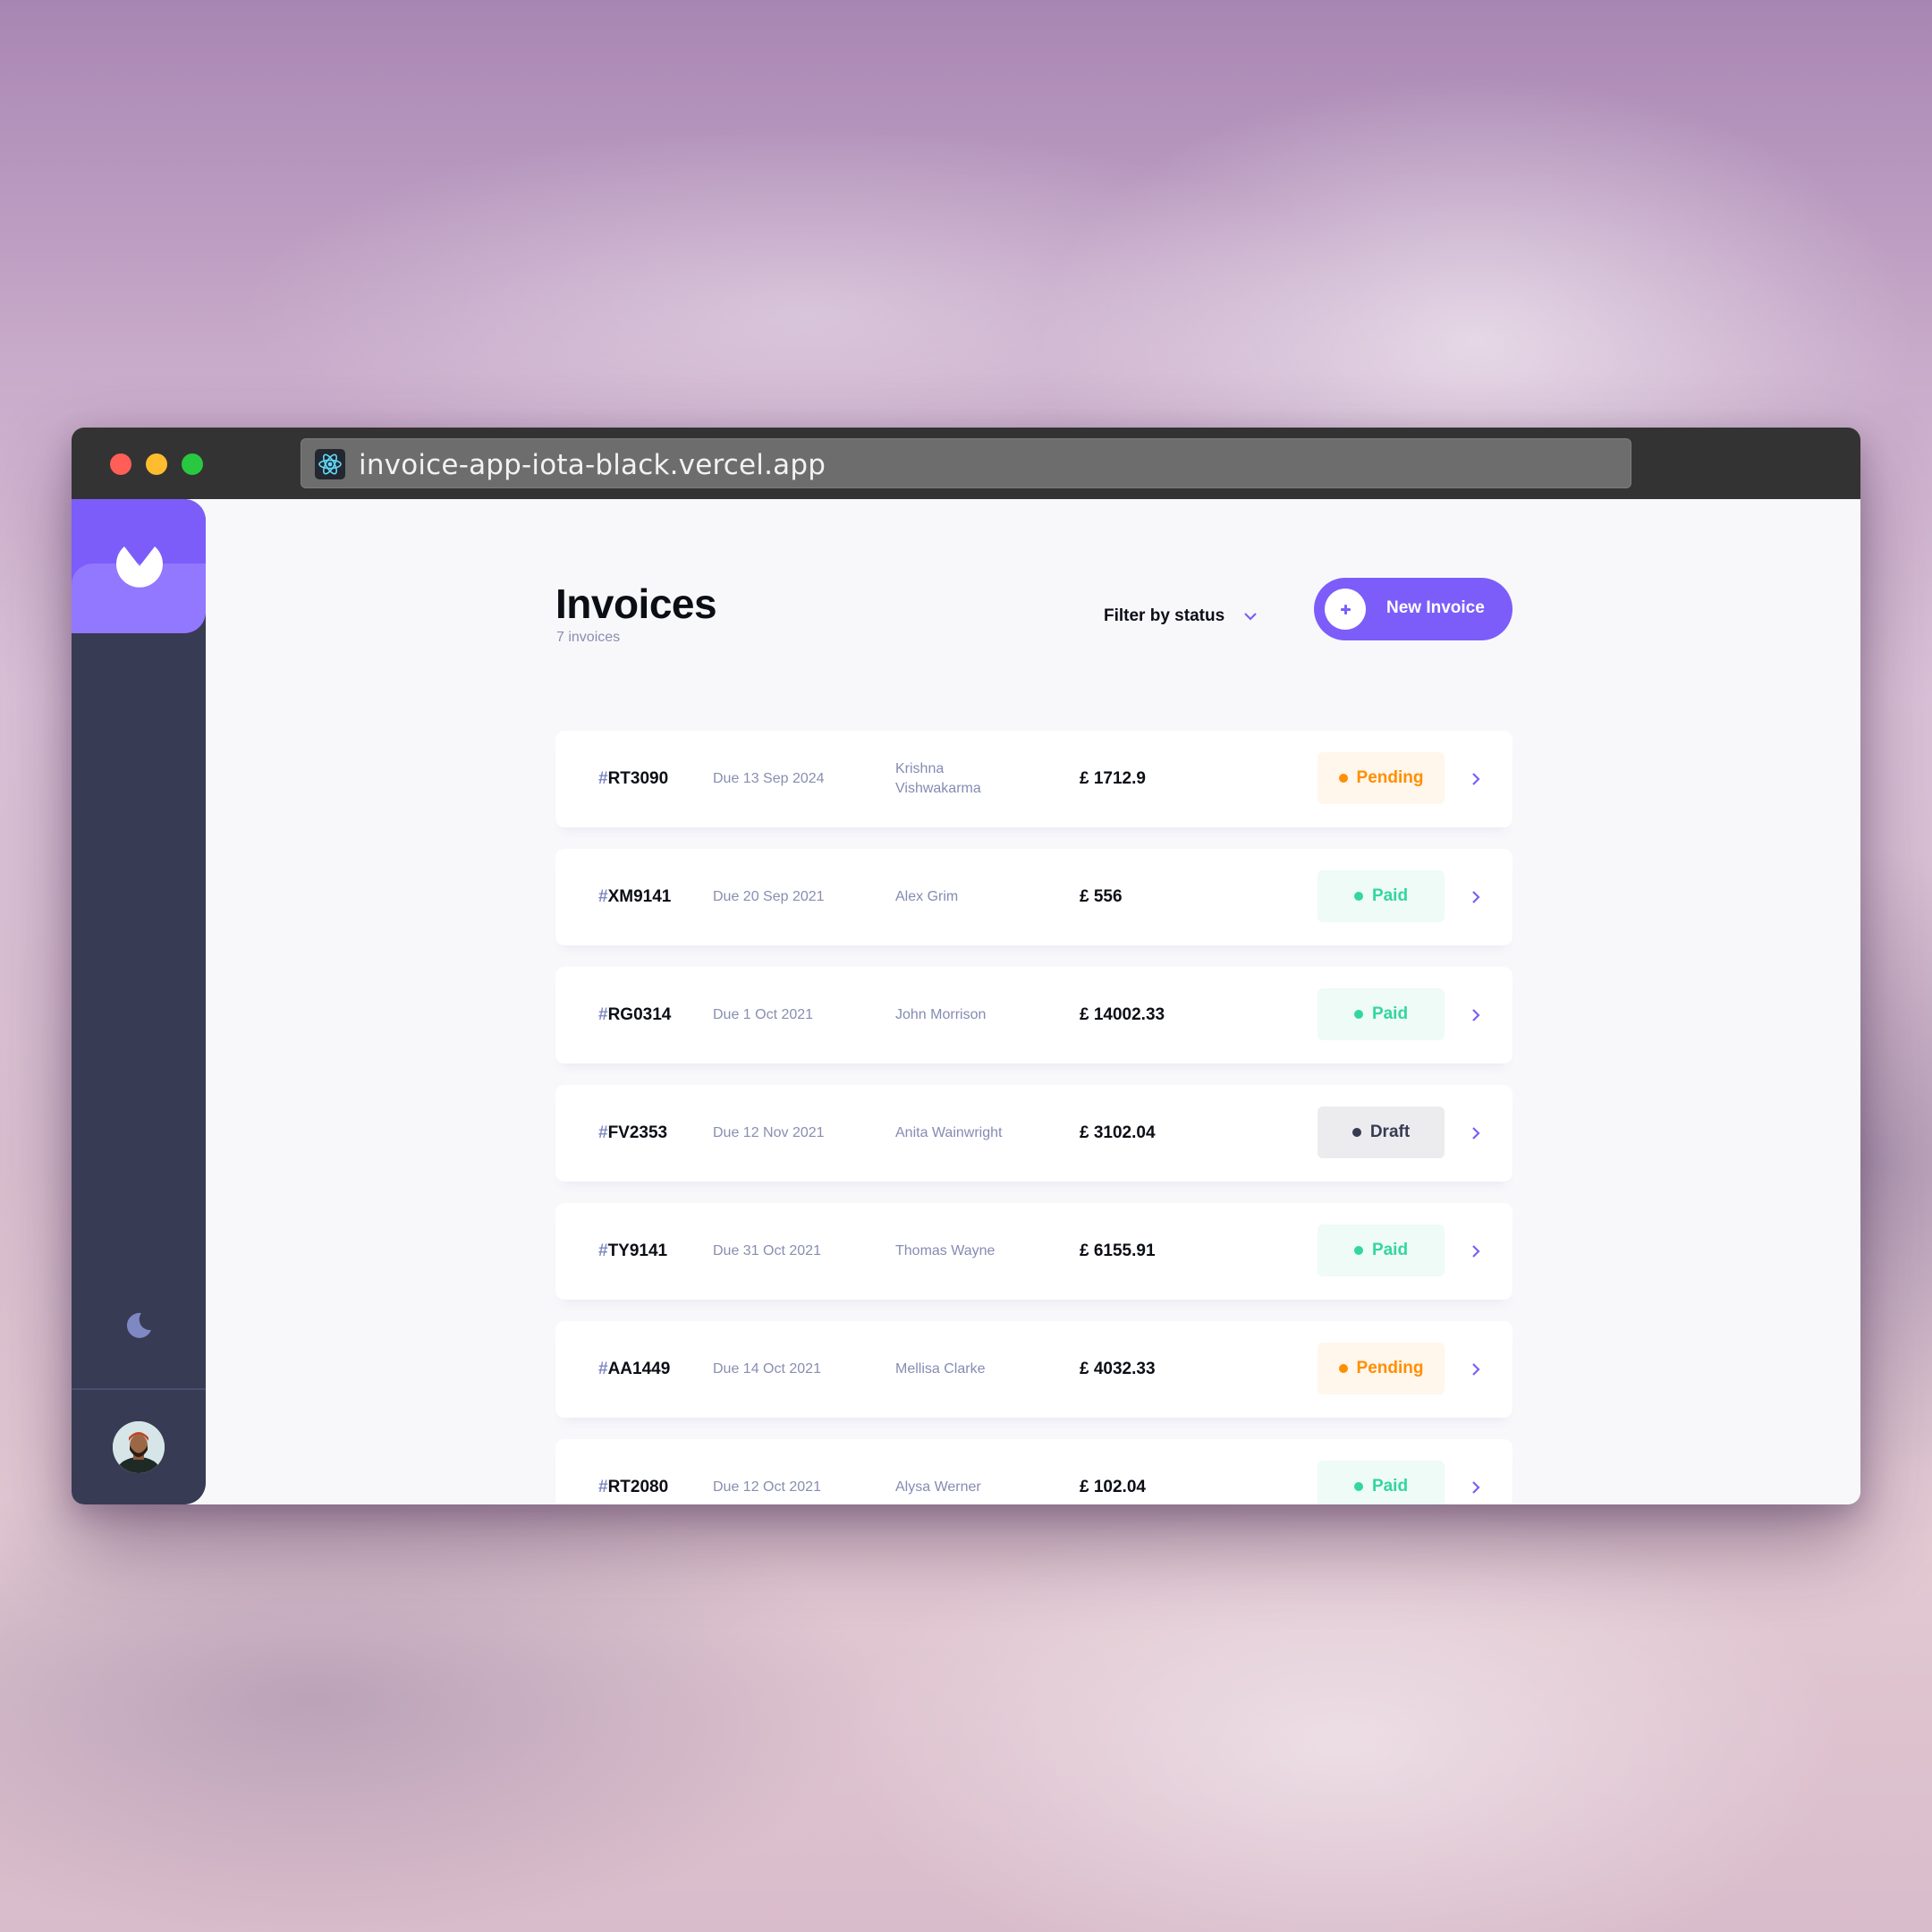  Describe the element at coordinates (634, 1369) in the screenshot. I see `invoice-id: # AA1449` at that location.